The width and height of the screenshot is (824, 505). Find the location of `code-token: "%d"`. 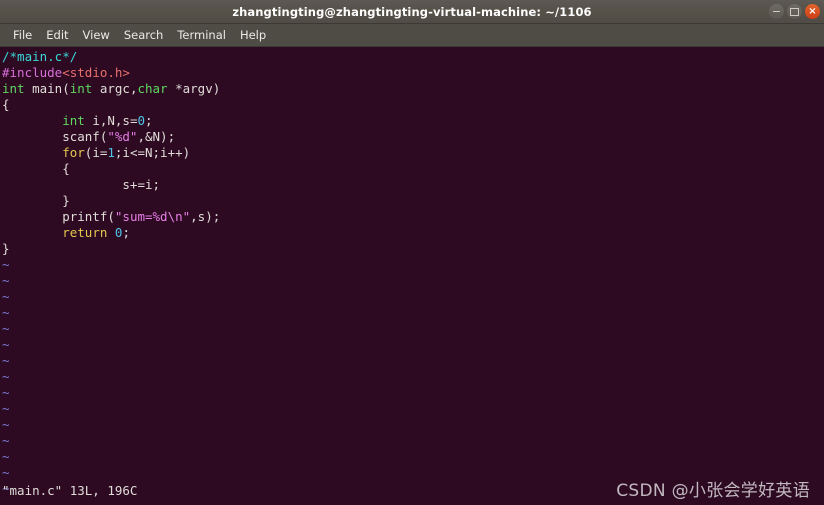

code-token: "%d" is located at coordinates (122, 136).